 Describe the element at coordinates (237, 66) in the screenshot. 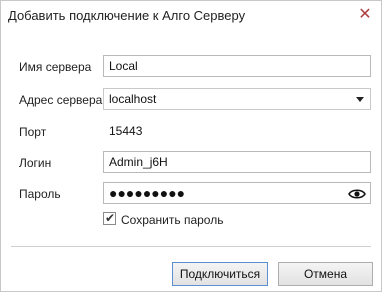

I see `server-name-input: Local` at that location.